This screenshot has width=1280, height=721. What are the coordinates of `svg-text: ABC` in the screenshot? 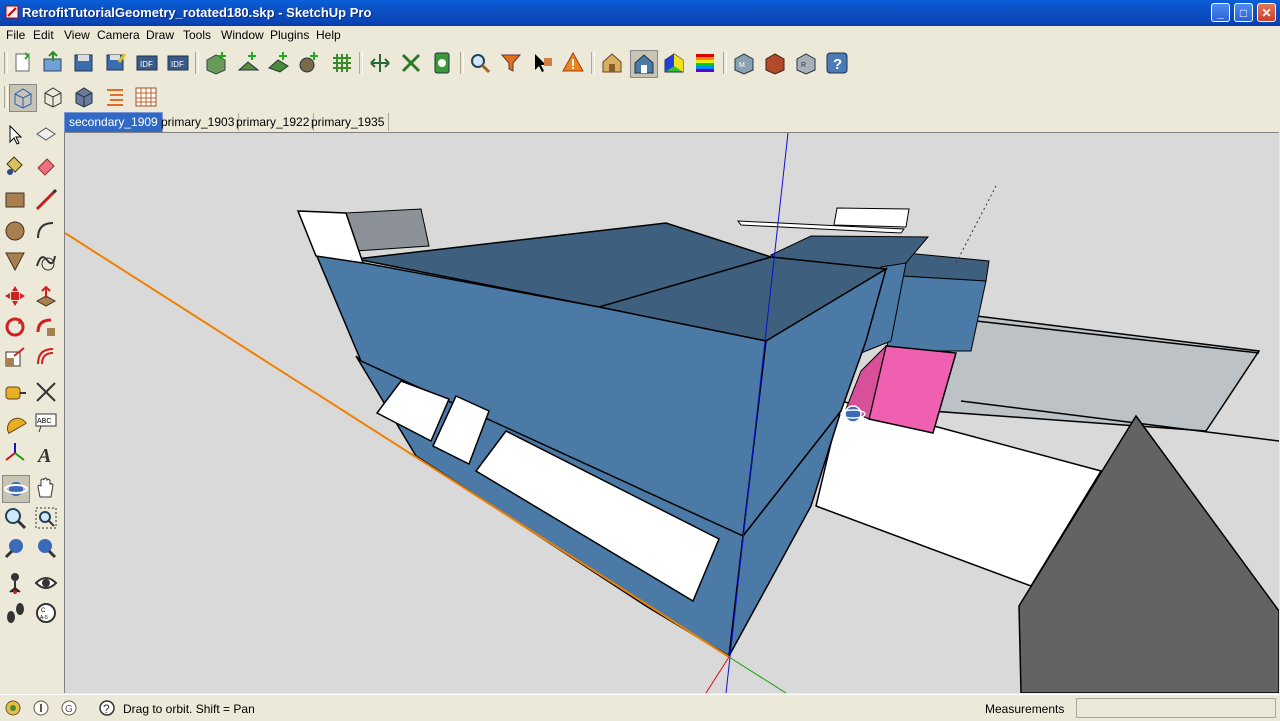 It's located at (44, 421).